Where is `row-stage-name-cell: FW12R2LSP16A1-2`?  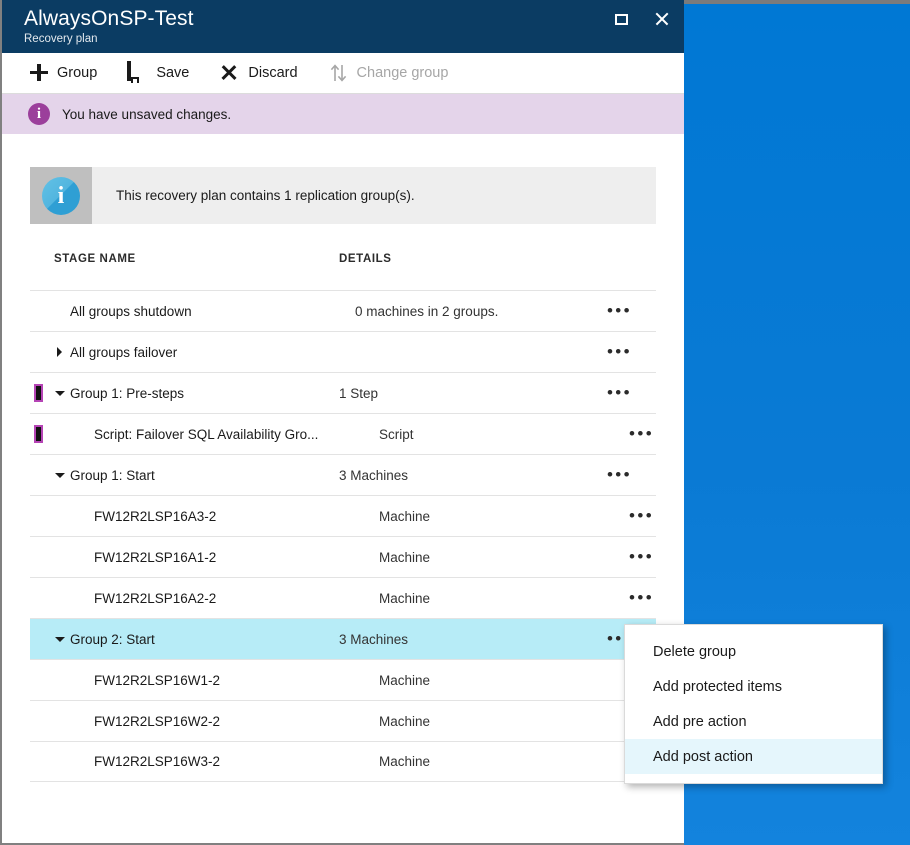
row-stage-name-cell: FW12R2LSP16A1-2 is located at coordinates (216, 557).